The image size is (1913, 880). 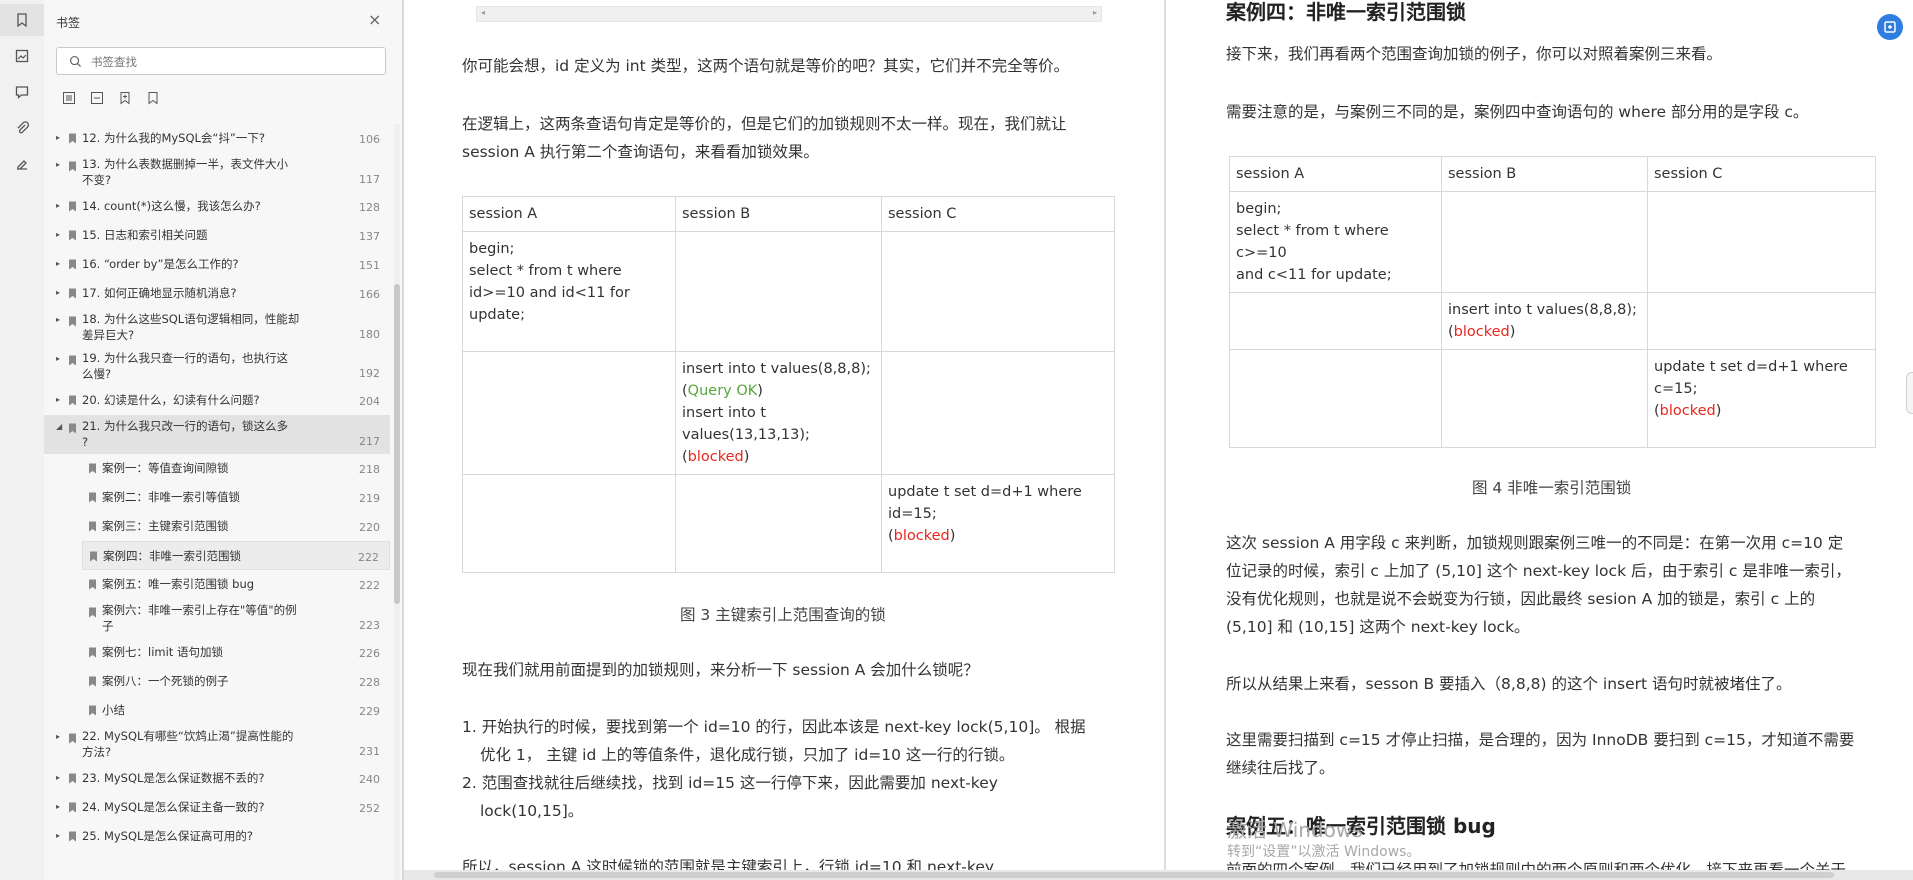 I want to click on add-bookmark-icon, so click(x=125, y=97).